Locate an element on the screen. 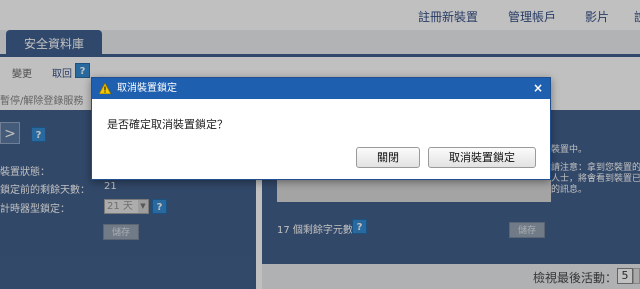 The height and width of the screenshot is (289, 640). warning-icon is located at coordinates (105, 88).